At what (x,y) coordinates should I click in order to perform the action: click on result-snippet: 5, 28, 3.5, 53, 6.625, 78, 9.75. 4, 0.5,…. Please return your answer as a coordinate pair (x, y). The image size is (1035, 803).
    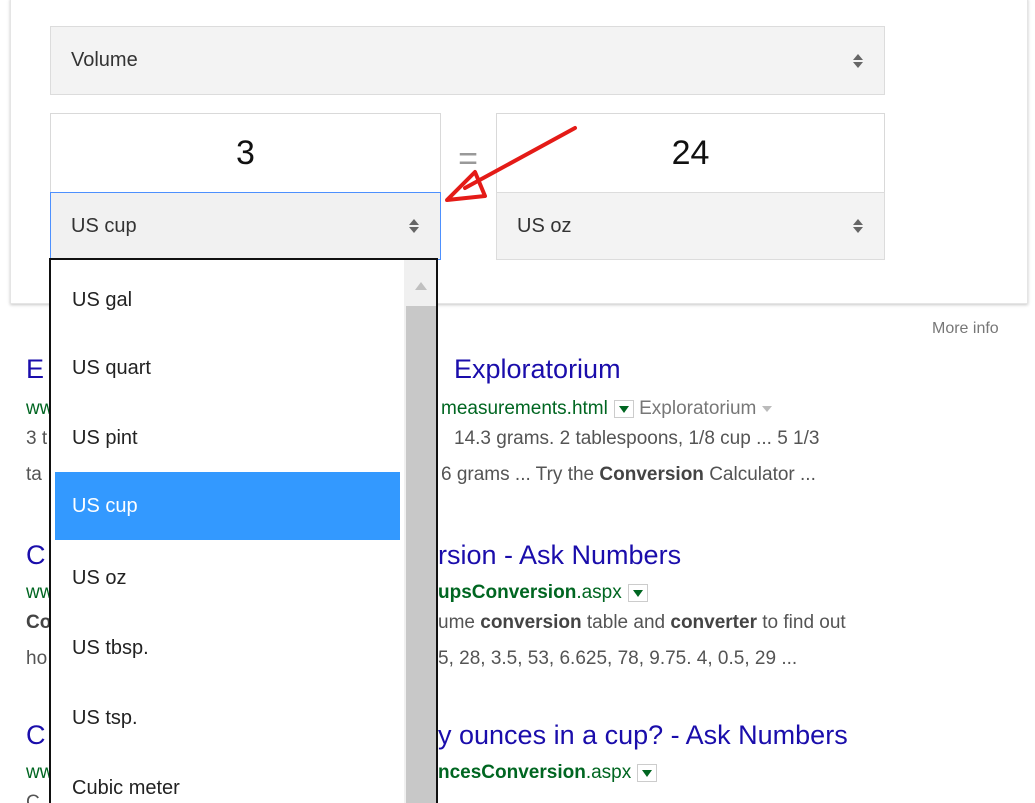
    Looking at the image, I should click on (618, 658).